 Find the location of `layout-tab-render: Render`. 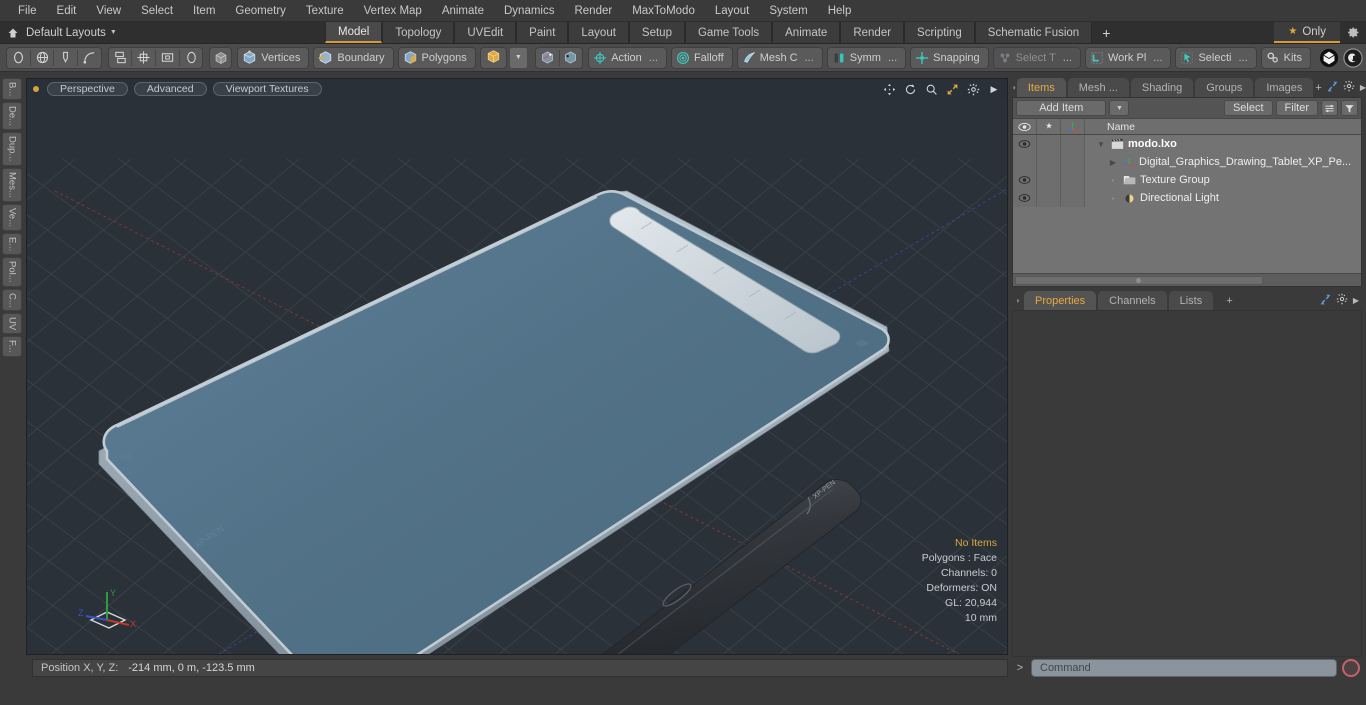

layout-tab-render: Render is located at coordinates (872, 32).